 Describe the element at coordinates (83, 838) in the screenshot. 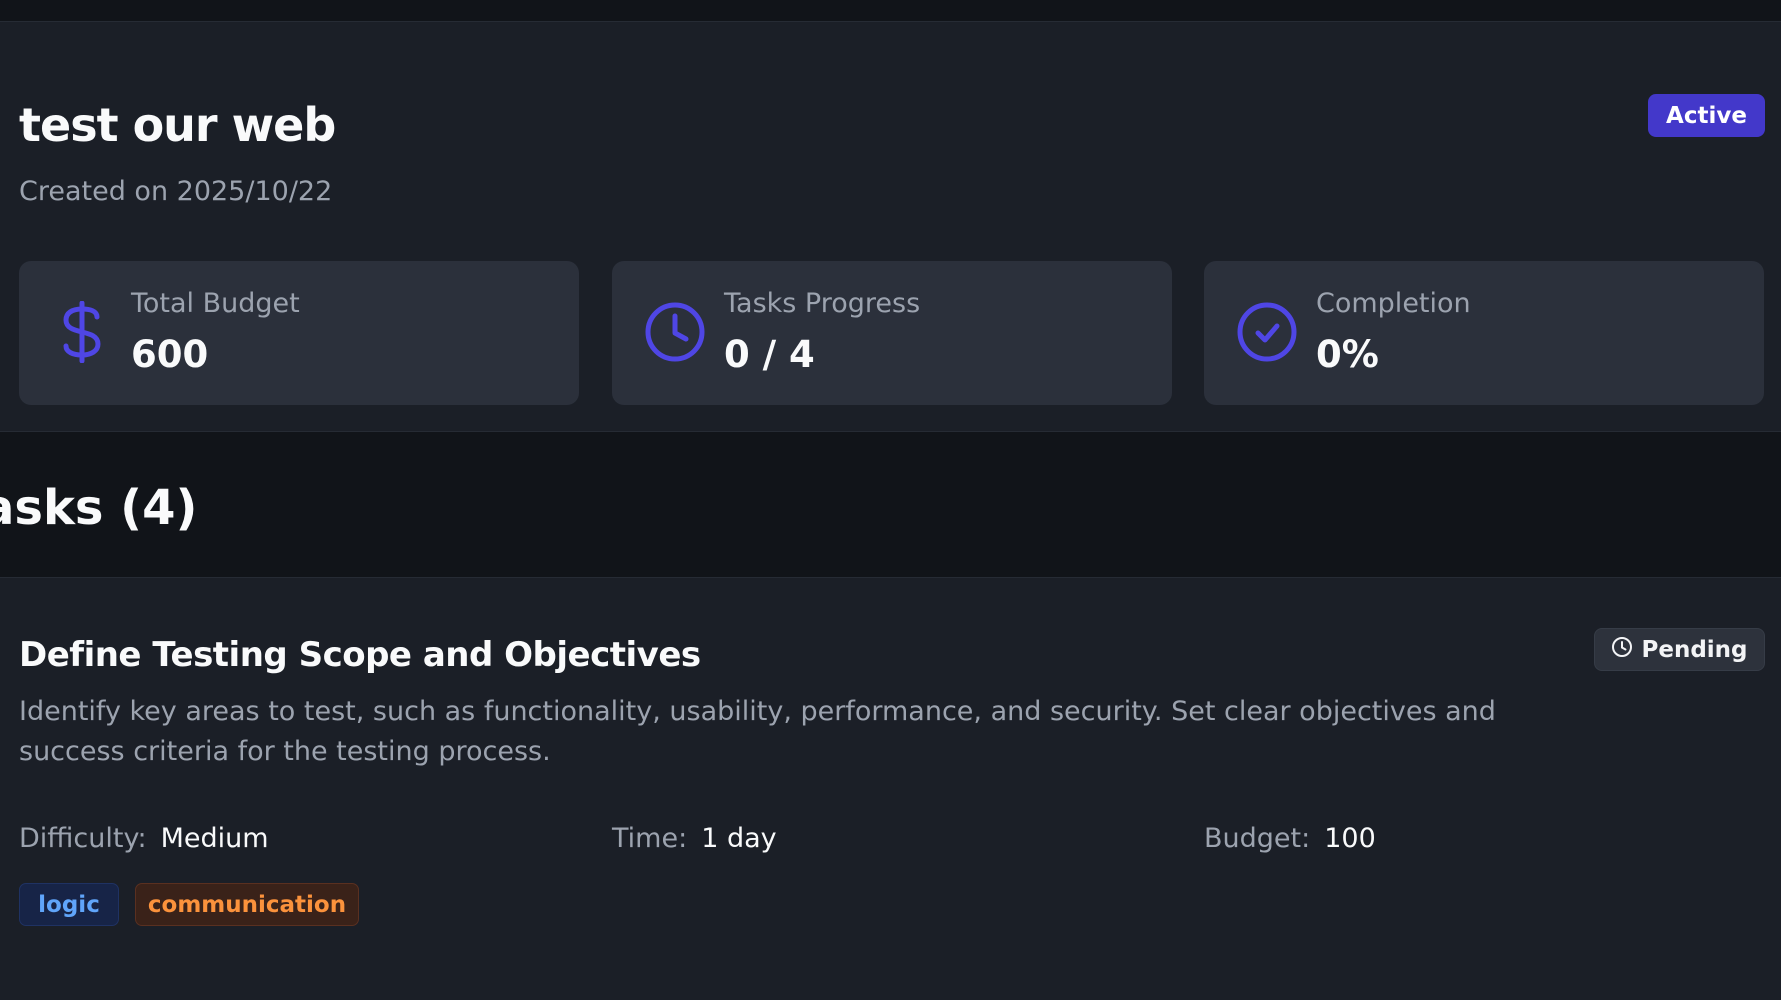

I see `difficulty-label: Difficulty:` at that location.